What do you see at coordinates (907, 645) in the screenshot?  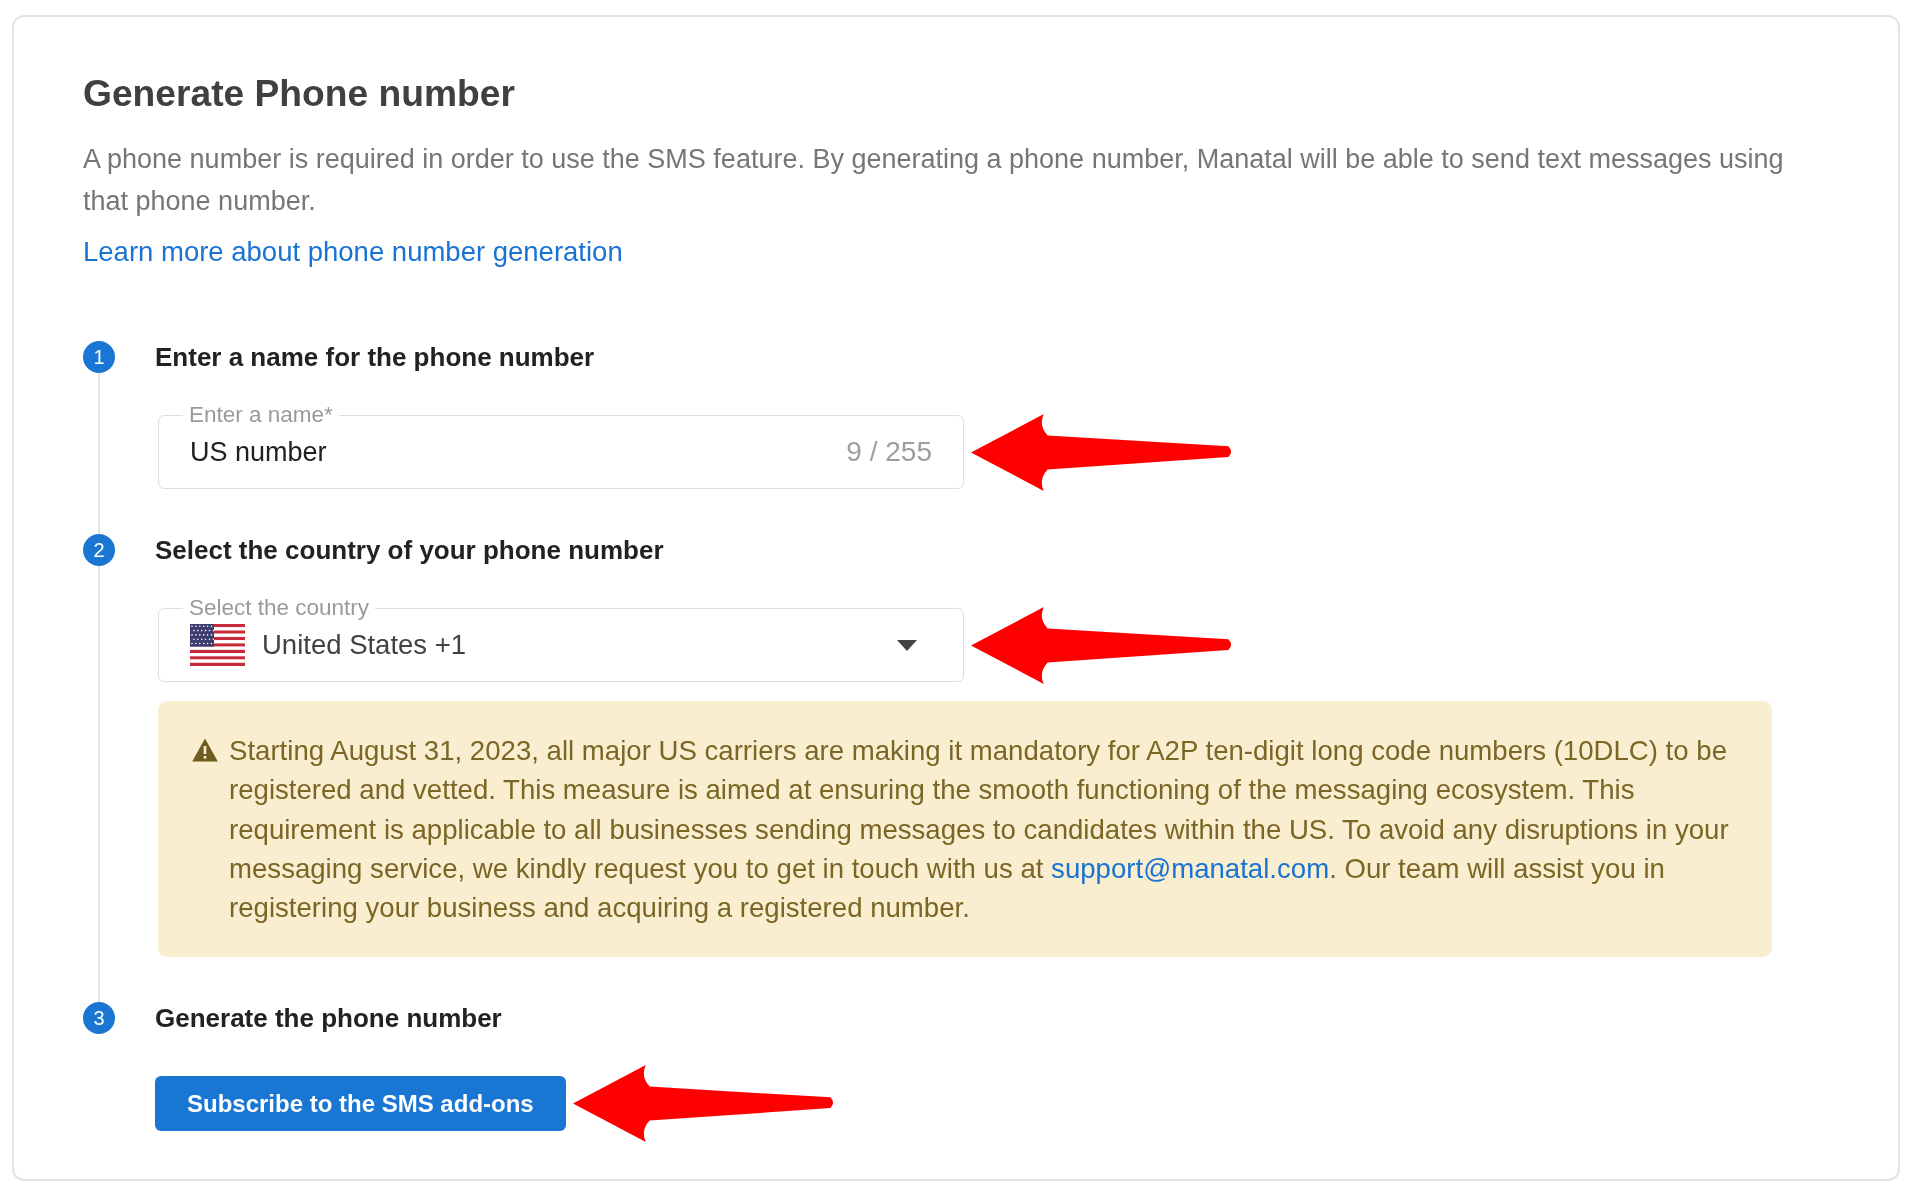 I see `caret-icon` at bounding box center [907, 645].